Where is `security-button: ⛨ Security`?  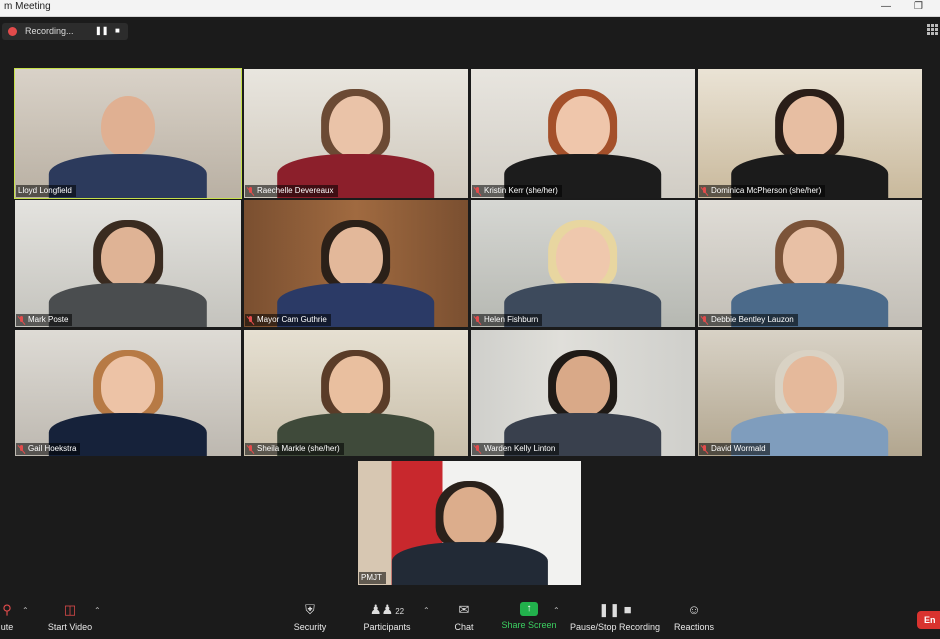
security-button: ⛨ Security is located at coordinates (310, 617).